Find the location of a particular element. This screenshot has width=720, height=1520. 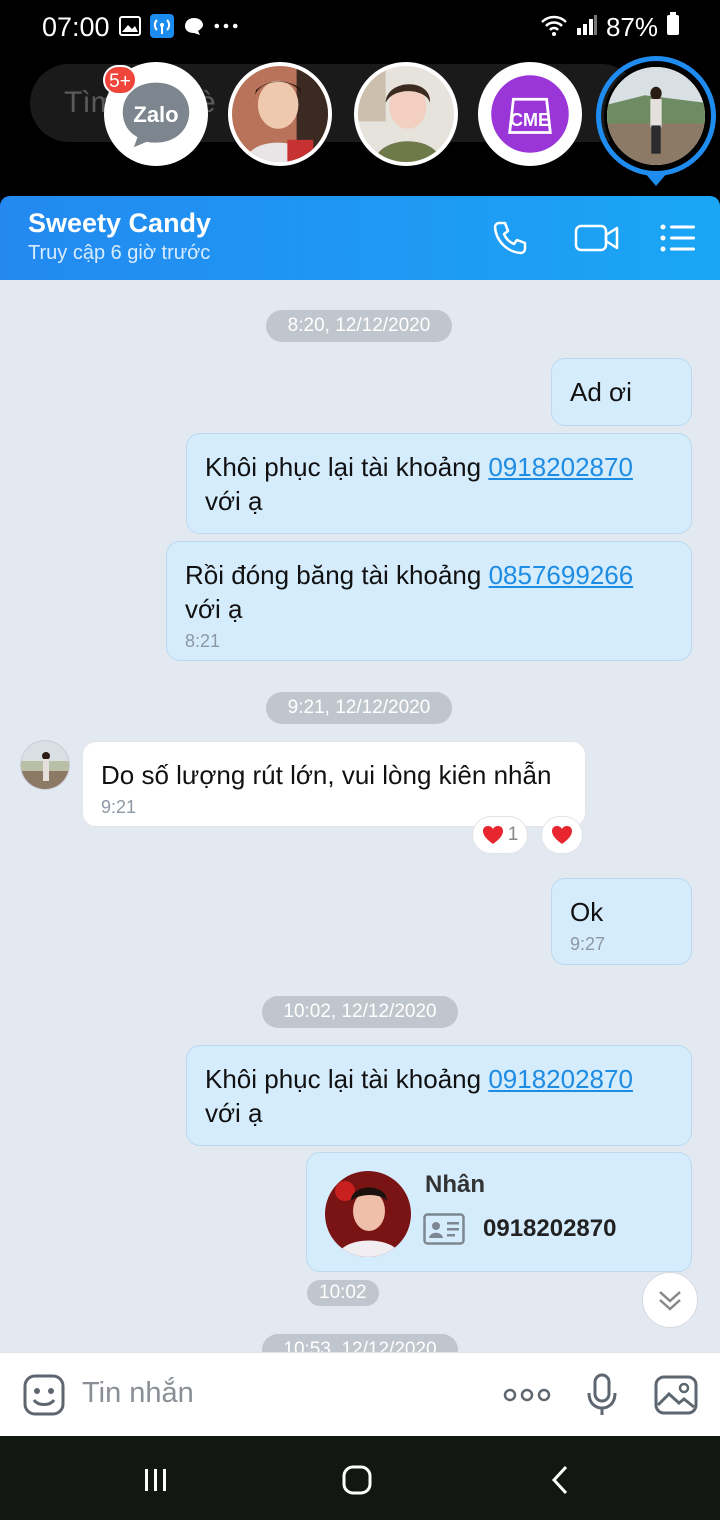

zalo-label: Zalo is located at coordinates (156, 114).